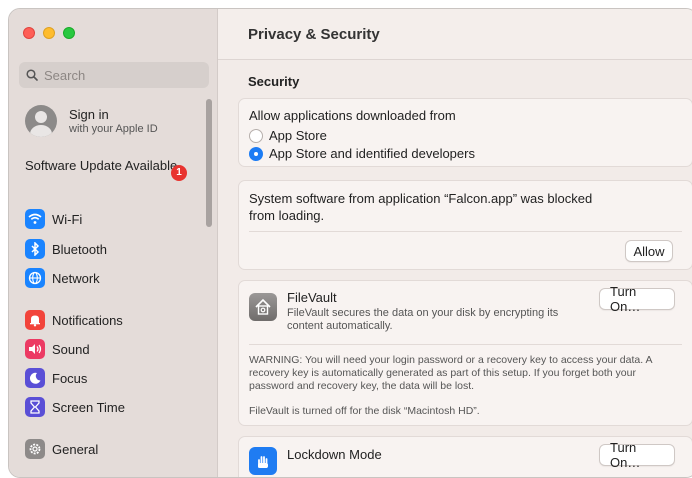 Image resolution: width=692 pixels, height=478 pixels. What do you see at coordinates (256, 135) in the screenshot?
I see `radio-button` at bounding box center [256, 135].